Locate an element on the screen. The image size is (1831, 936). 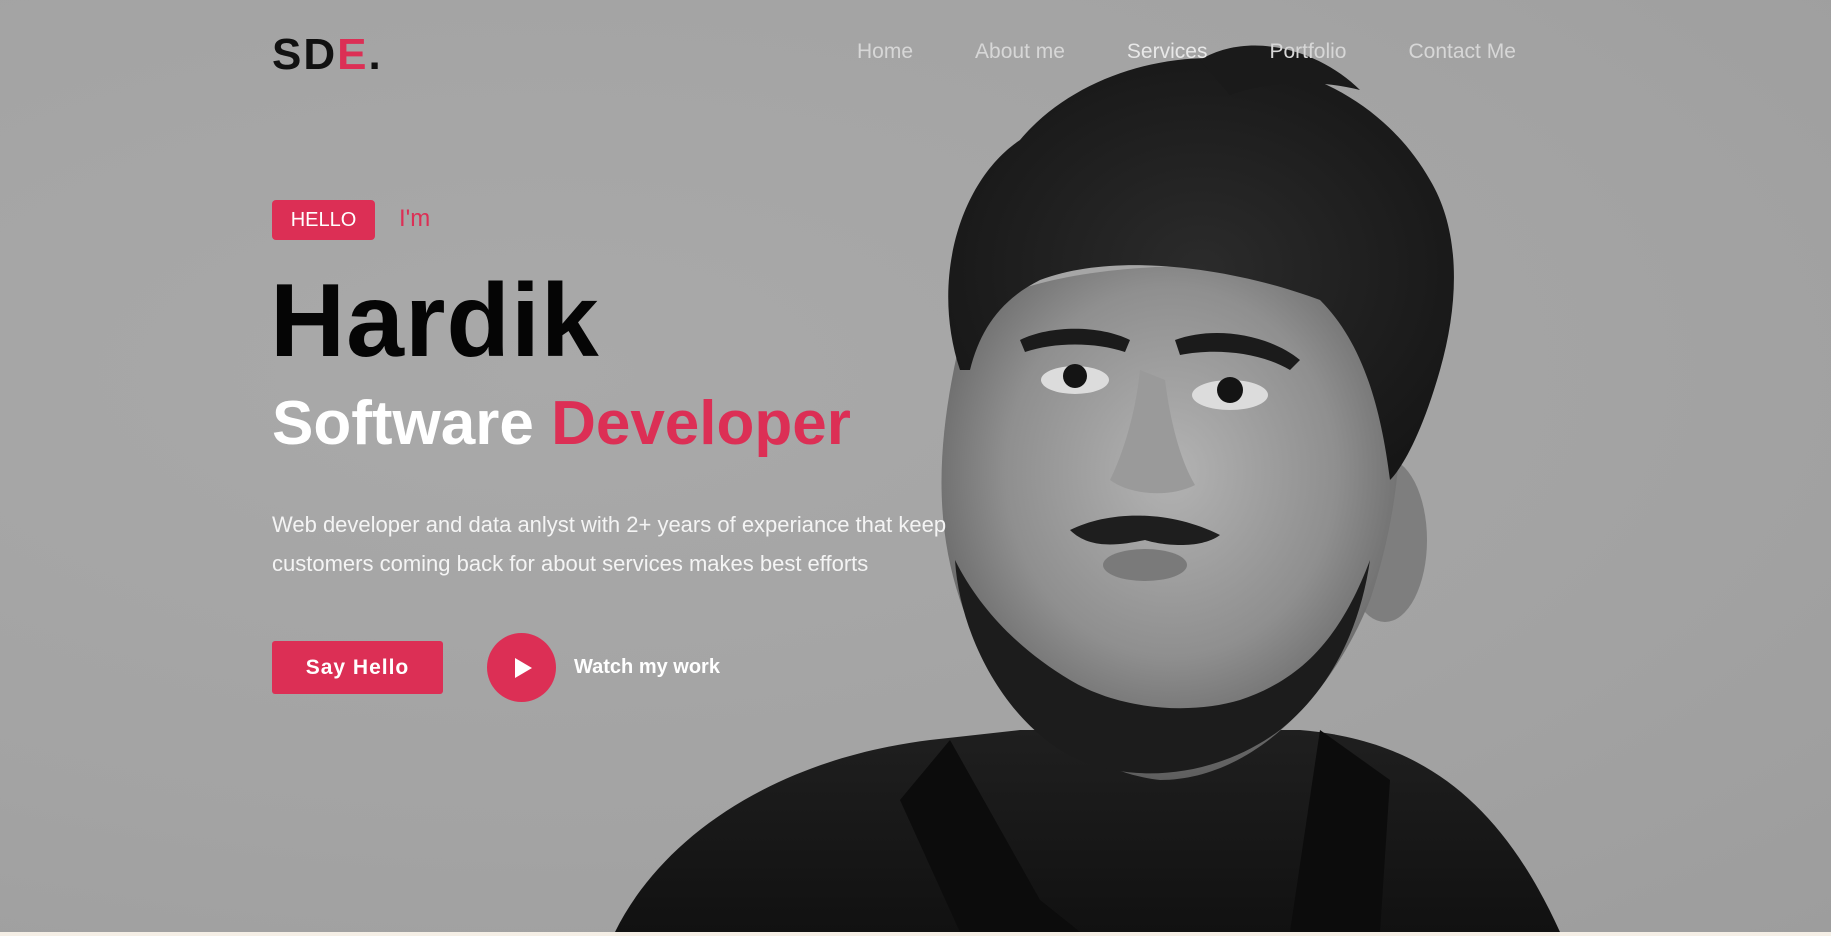
hero-role: Software Developer is located at coordinates (561, 423).